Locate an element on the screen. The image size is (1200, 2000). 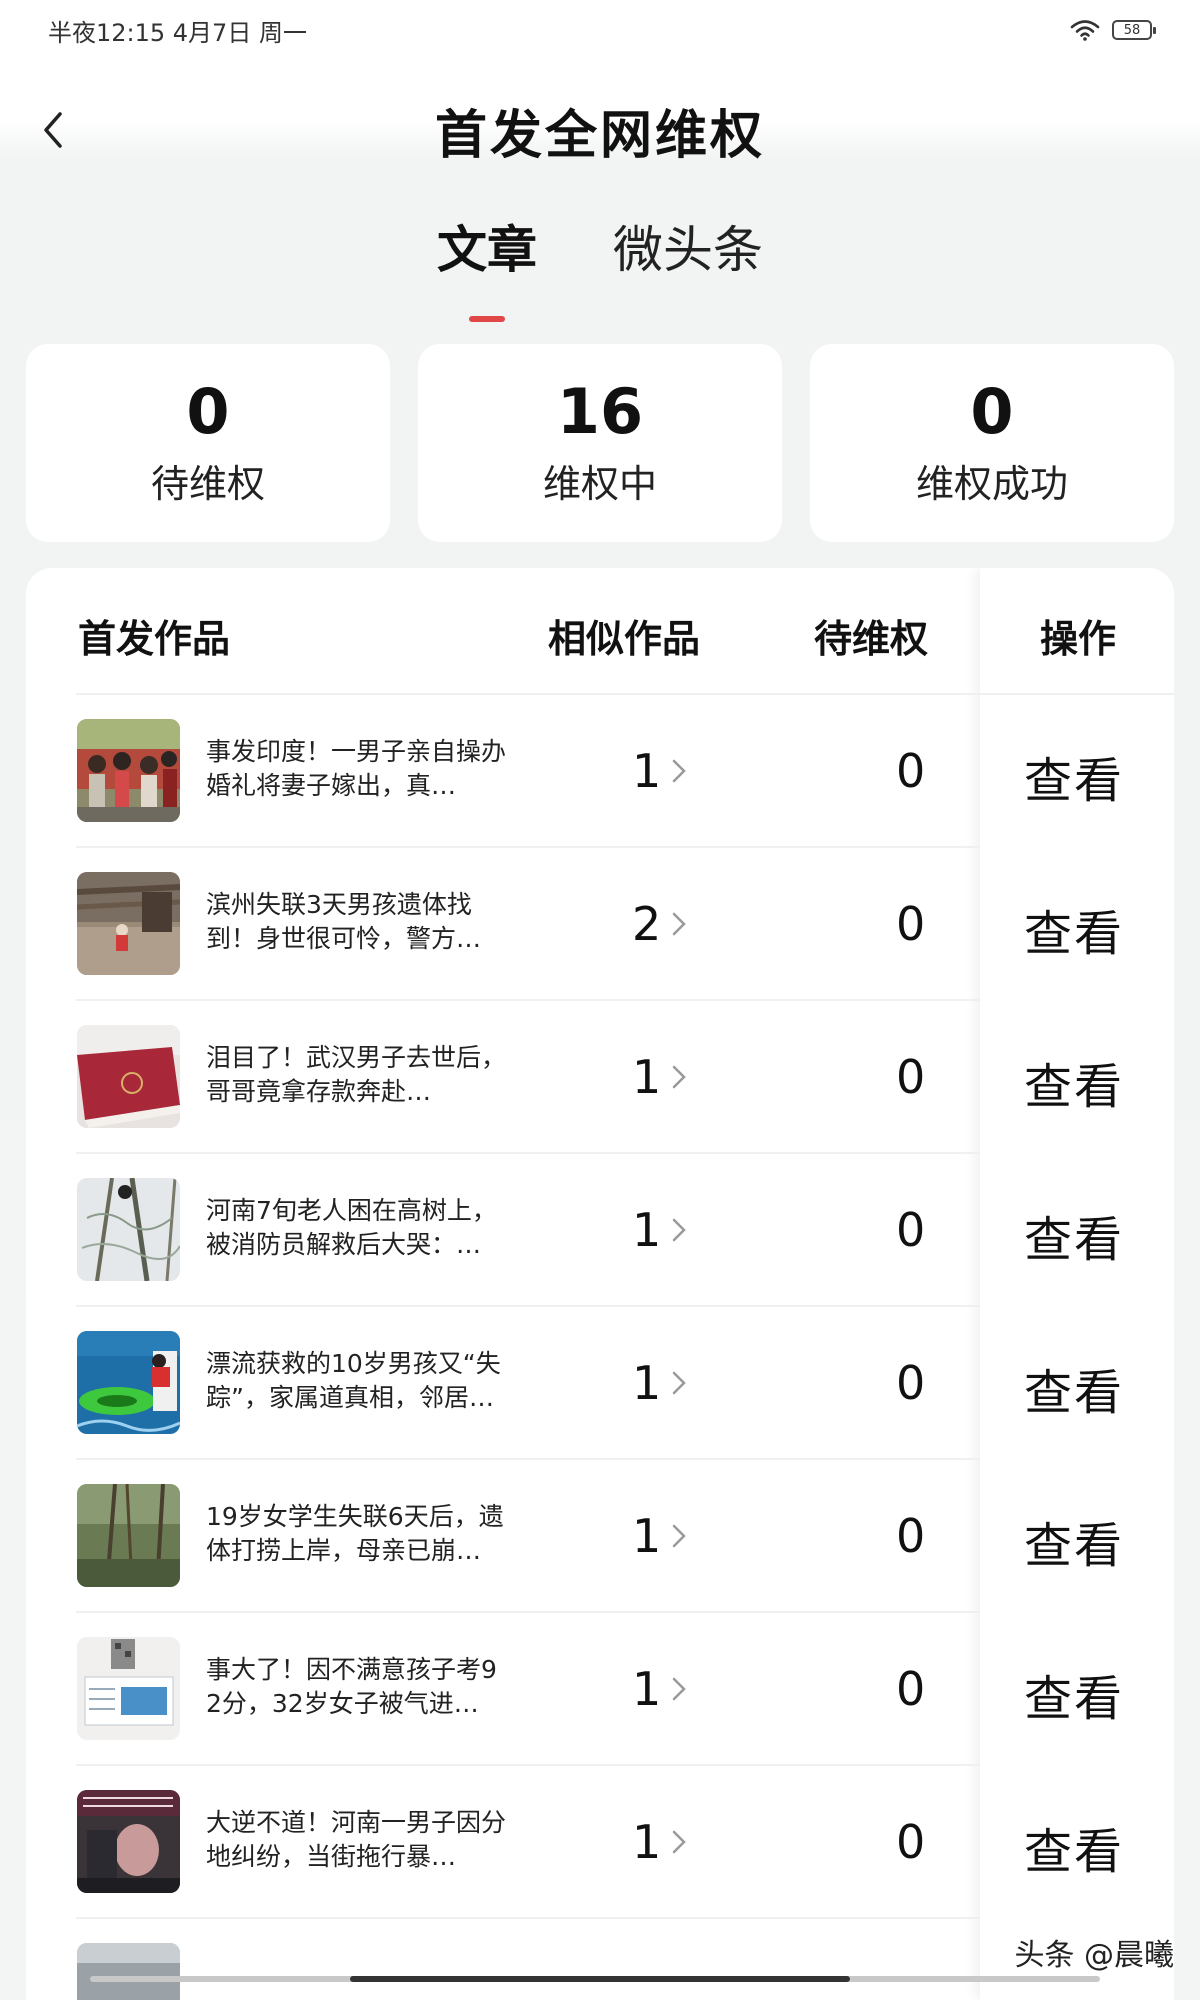
stat-card-pending: 0 待维权 is located at coordinates (208, 443).